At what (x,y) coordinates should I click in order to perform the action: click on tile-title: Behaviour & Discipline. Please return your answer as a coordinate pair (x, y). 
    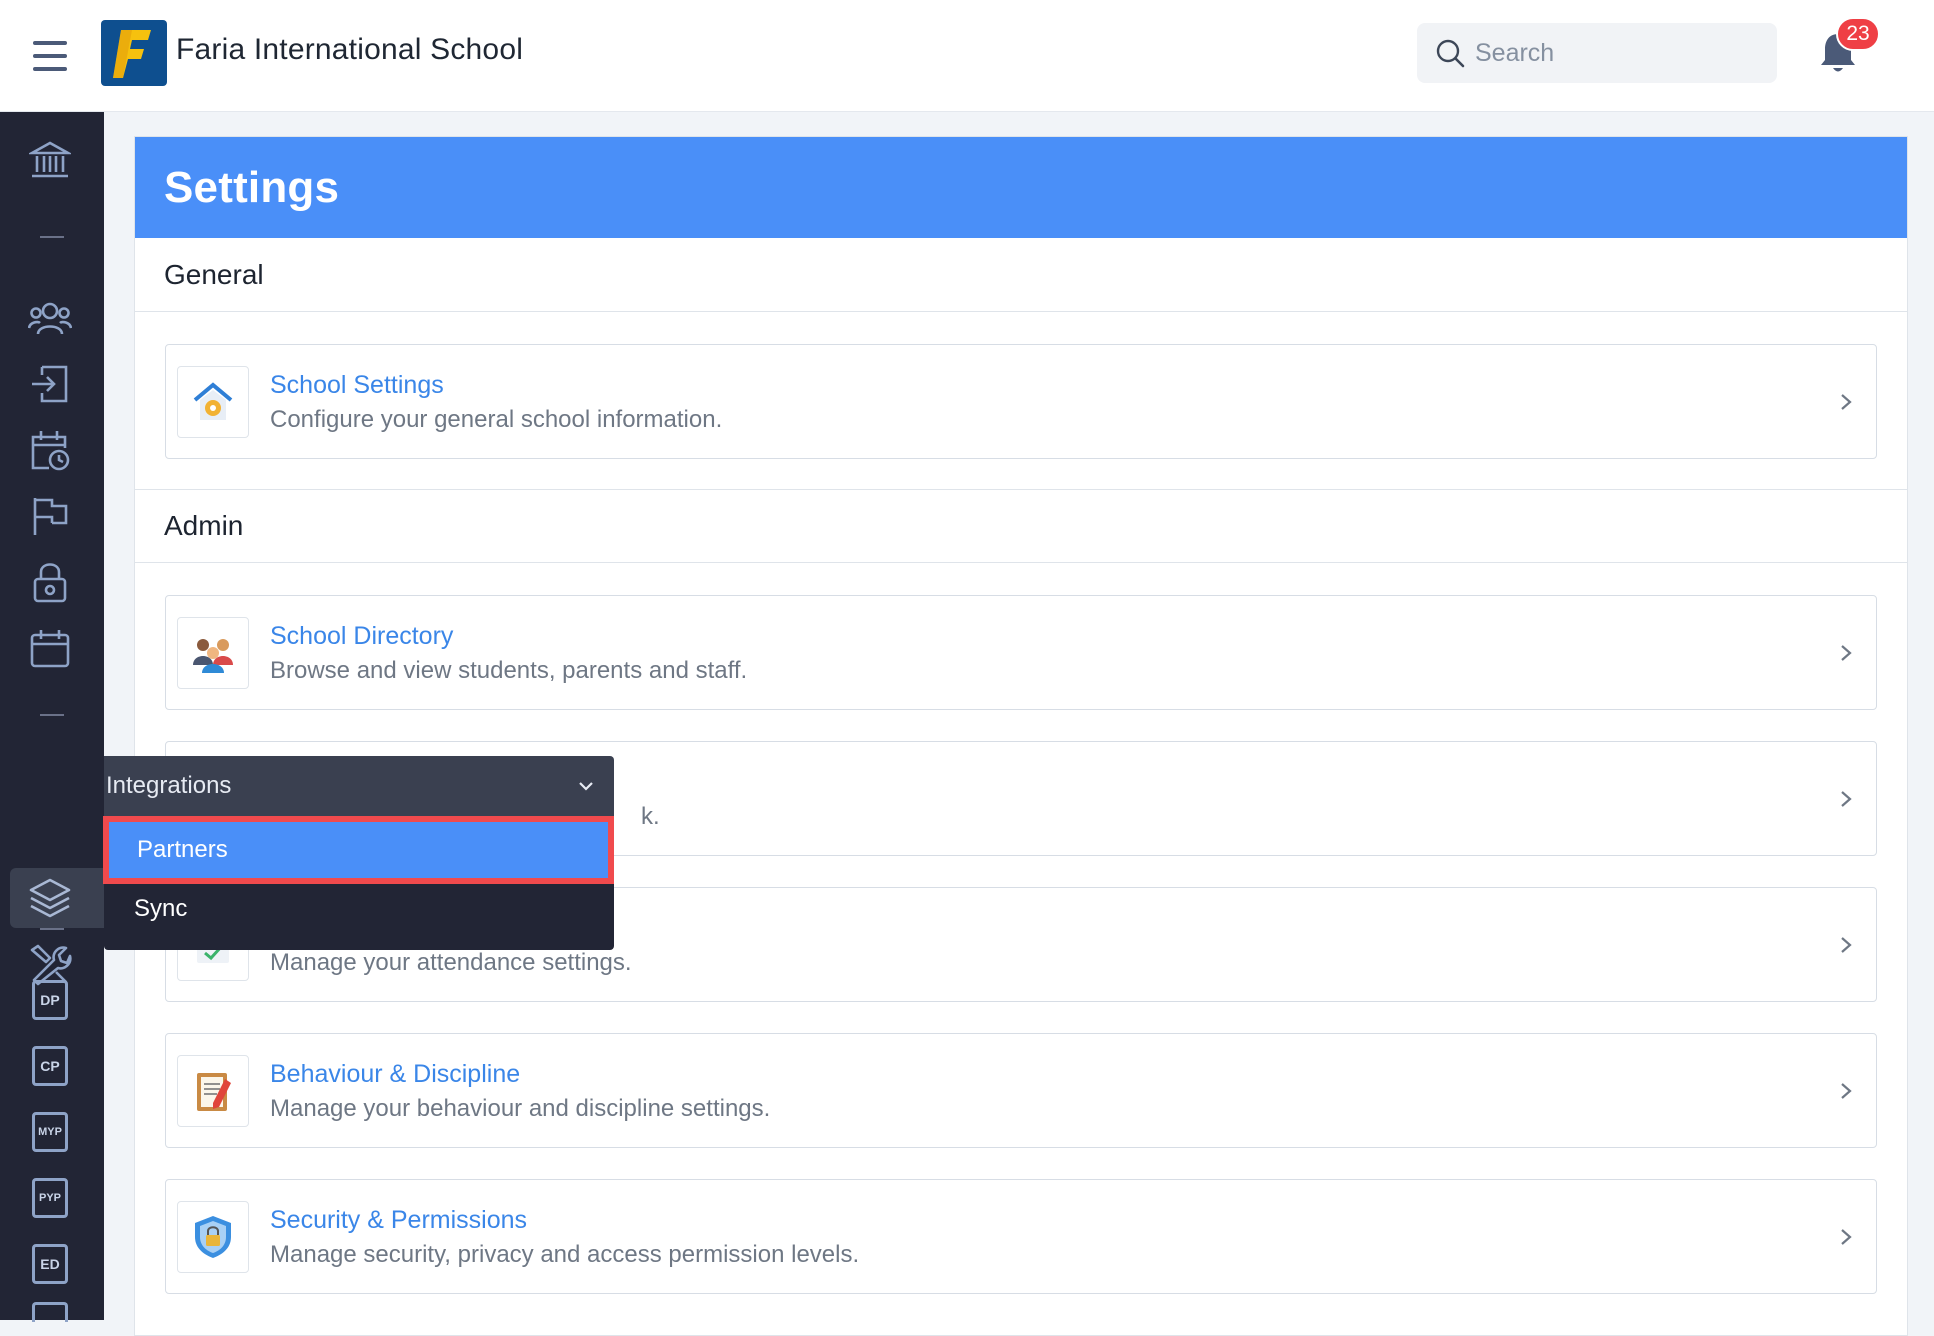
    Looking at the image, I should click on (395, 1074).